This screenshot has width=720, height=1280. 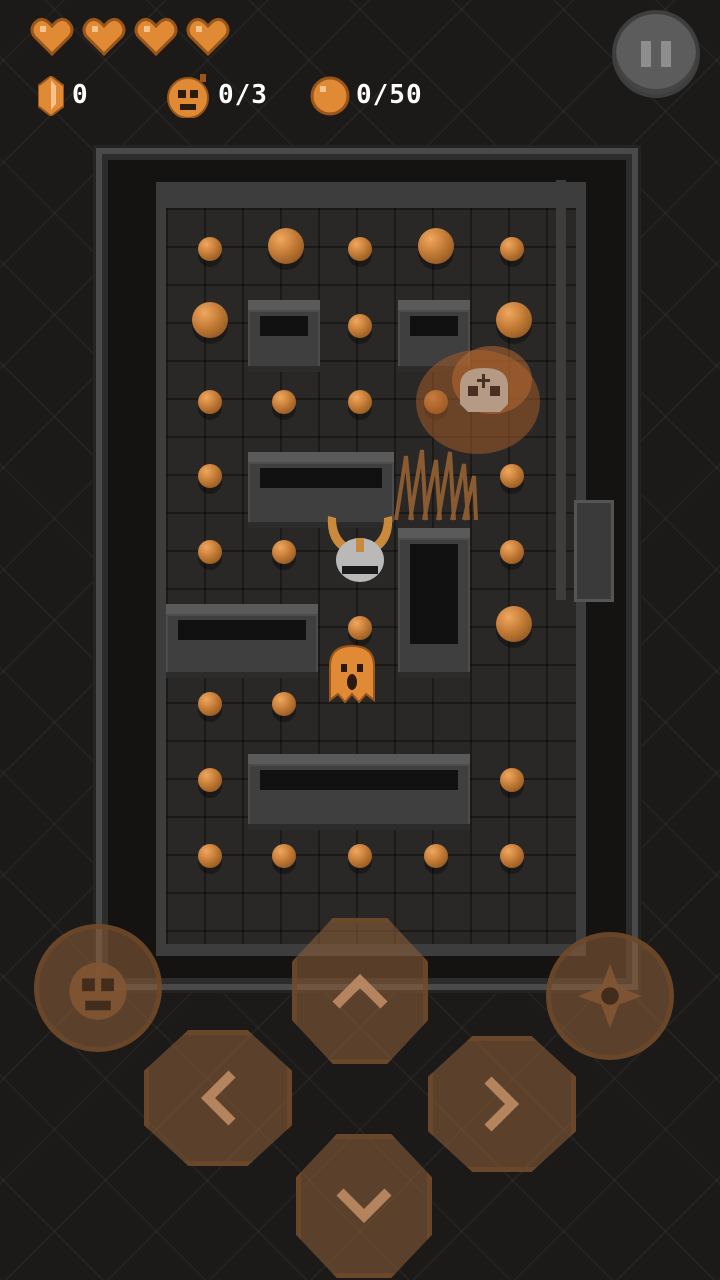 I want to click on move-right-button, so click(x=502, y=1104).